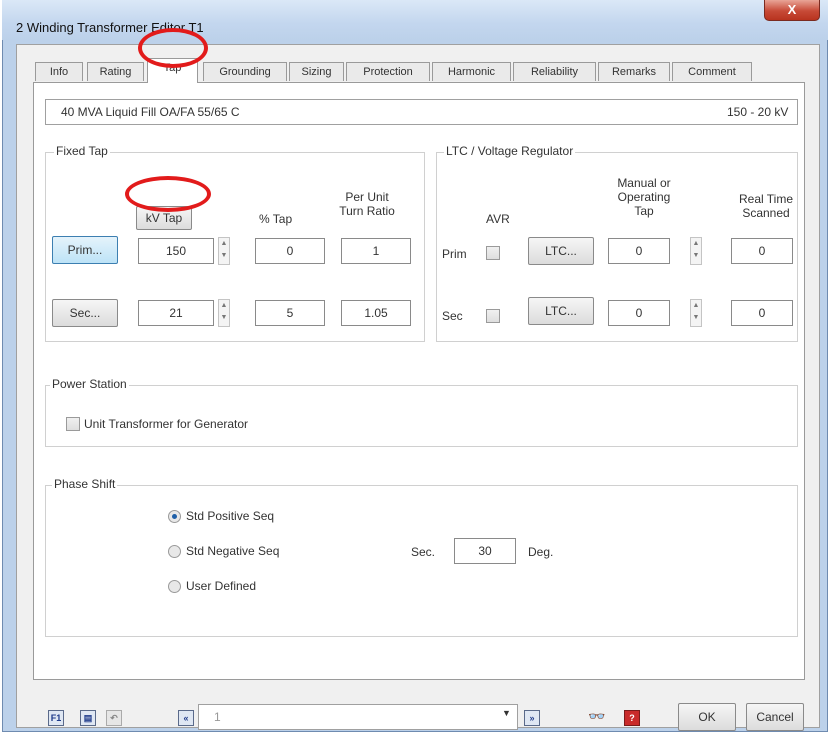  What do you see at coordinates (510, 151) in the screenshot?
I see `ltc-legend: LTC / Voltage Regulator` at bounding box center [510, 151].